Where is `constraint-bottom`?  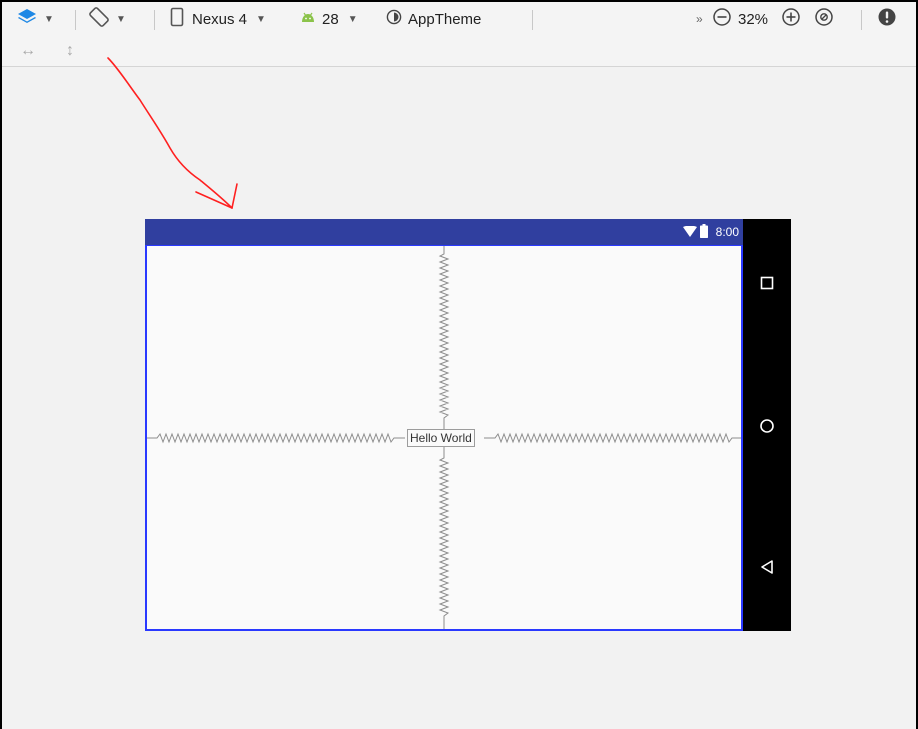
constraint-bottom is located at coordinates (444, 538).